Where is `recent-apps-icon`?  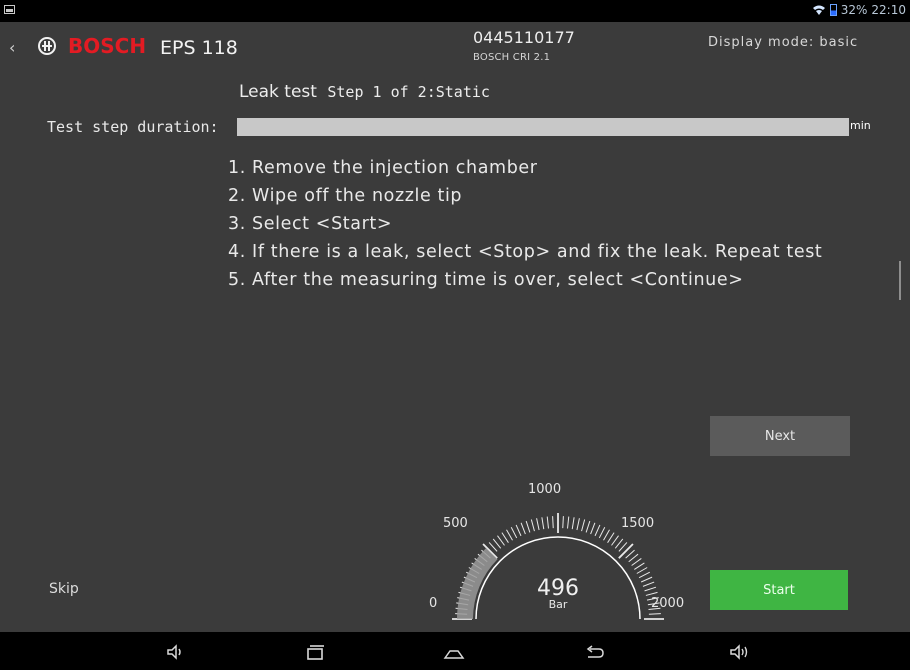
recent-apps-icon is located at coordinates (315, 652).